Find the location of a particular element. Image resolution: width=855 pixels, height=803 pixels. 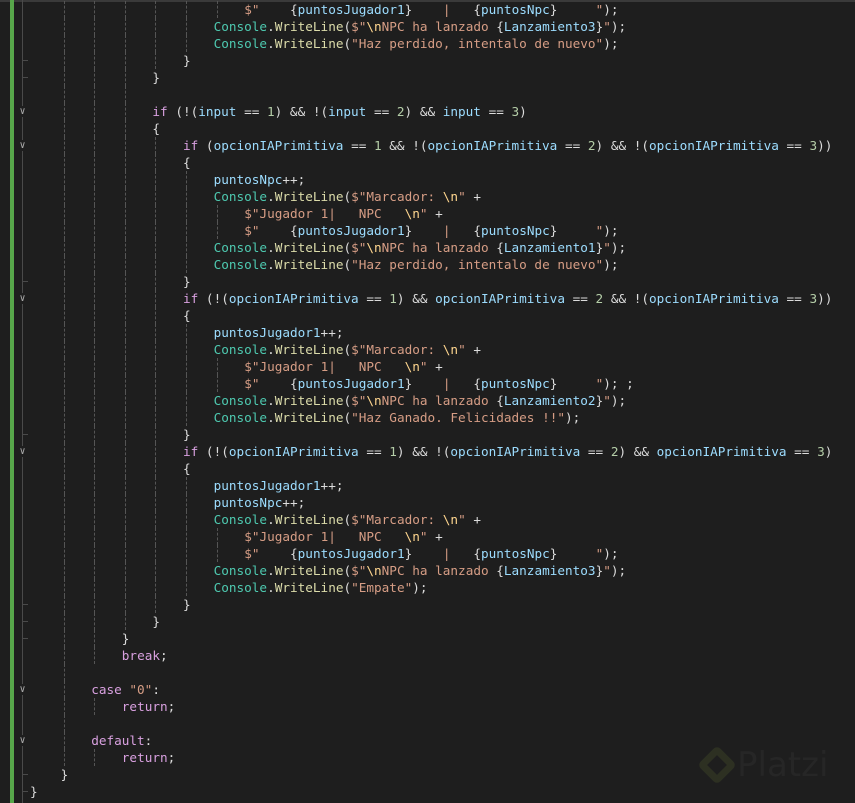

code-line: default: is located at coordinates (121, 740).